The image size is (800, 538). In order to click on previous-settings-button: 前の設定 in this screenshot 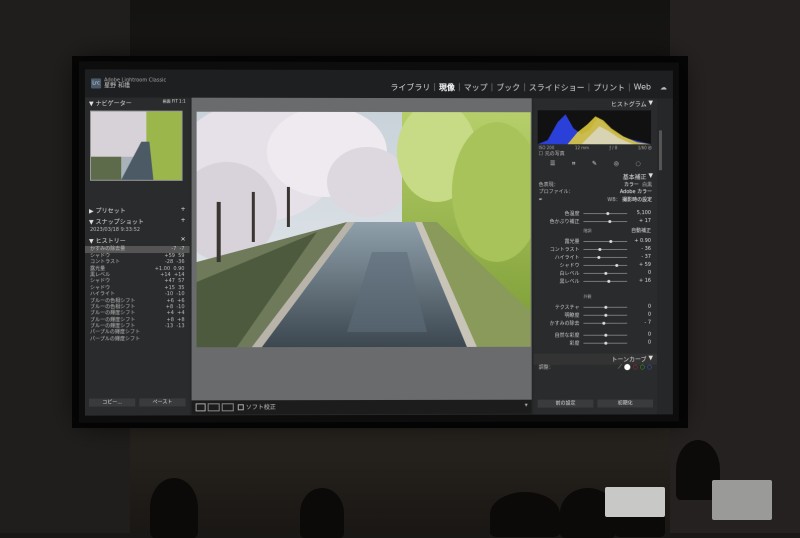, I will do `click(566, 404)`.